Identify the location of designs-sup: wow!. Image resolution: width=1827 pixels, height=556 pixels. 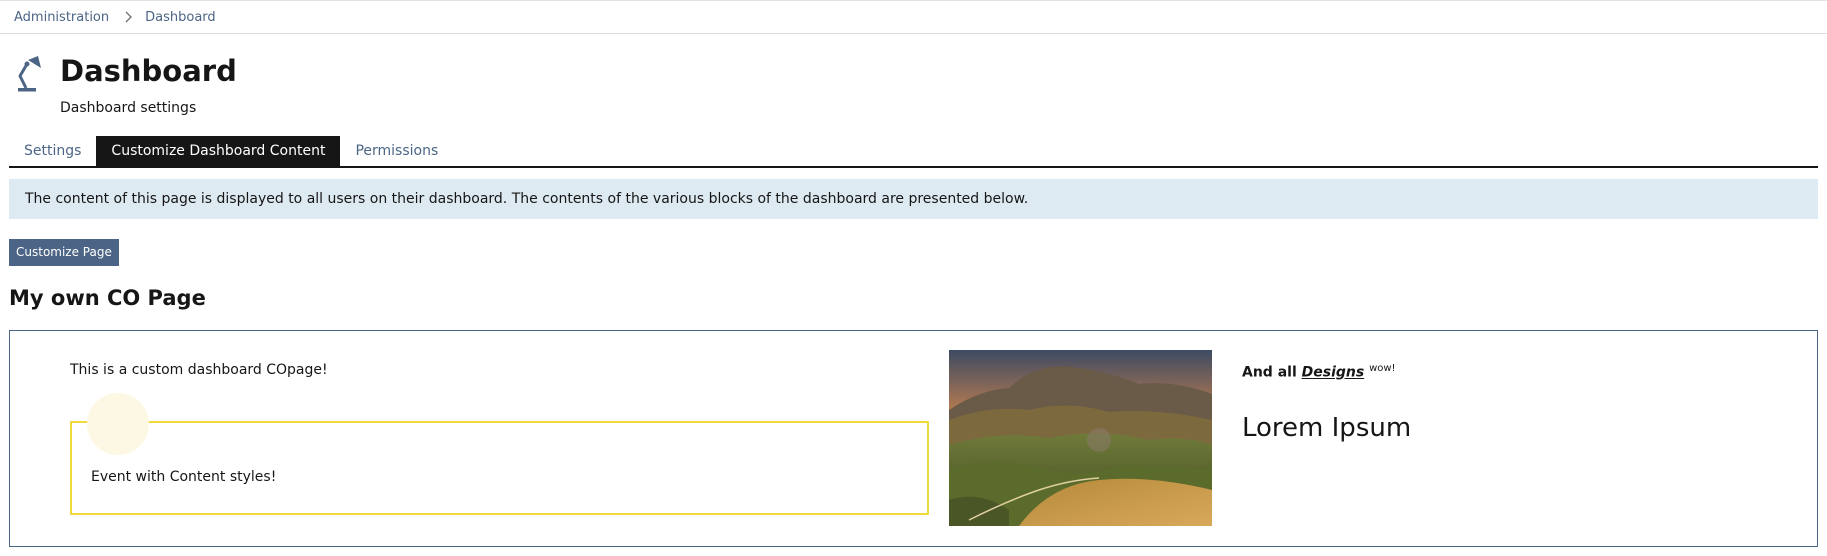
(1382, 368).